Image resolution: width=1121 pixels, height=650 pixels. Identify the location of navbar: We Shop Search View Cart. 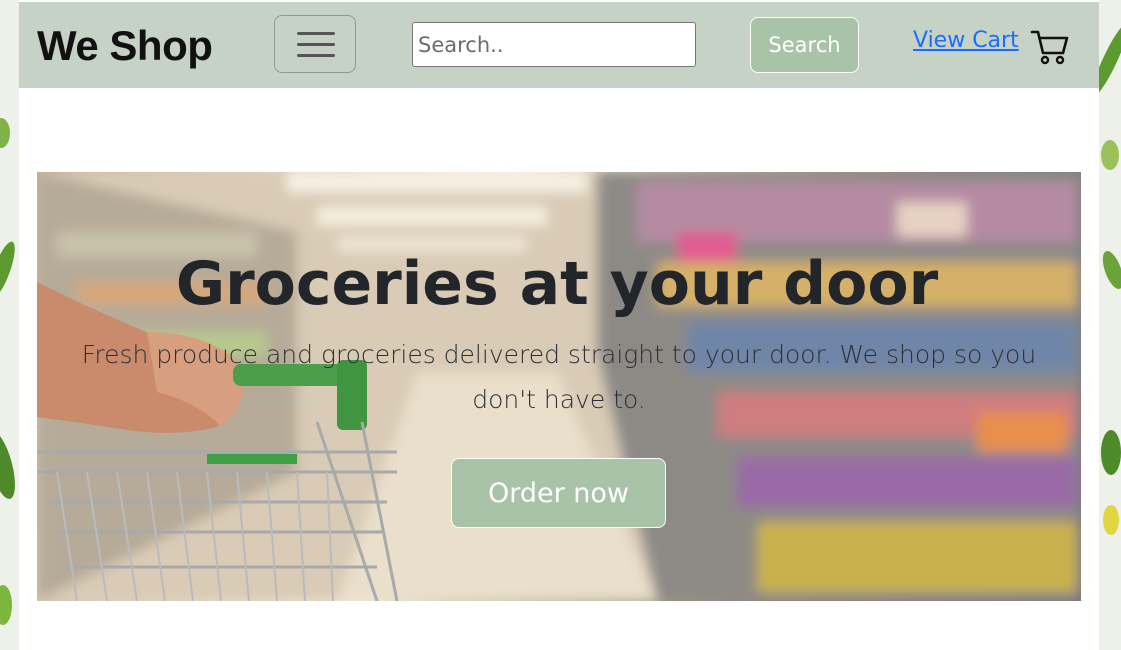
(559, 45).